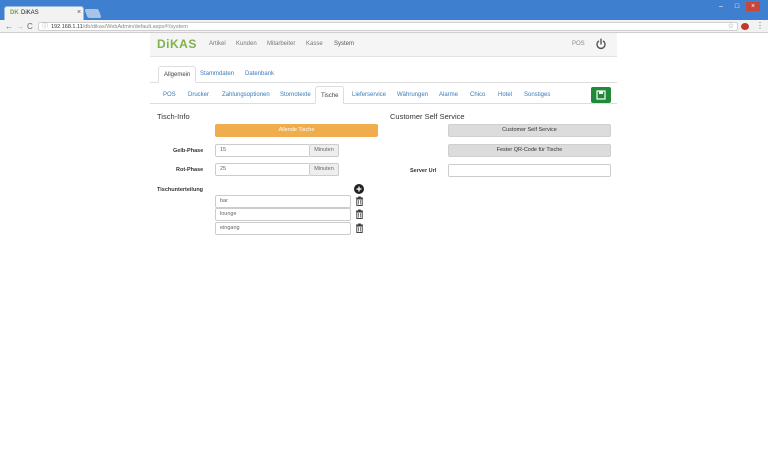 Image resolution: width=768 pixels, height=465 pixels. What do you see at coordinates (135, 27) in the screenshot?
I see `url-path: /db/dikas/WebAdmin/default.aspx#!/system` at bounding box center [135, 27].